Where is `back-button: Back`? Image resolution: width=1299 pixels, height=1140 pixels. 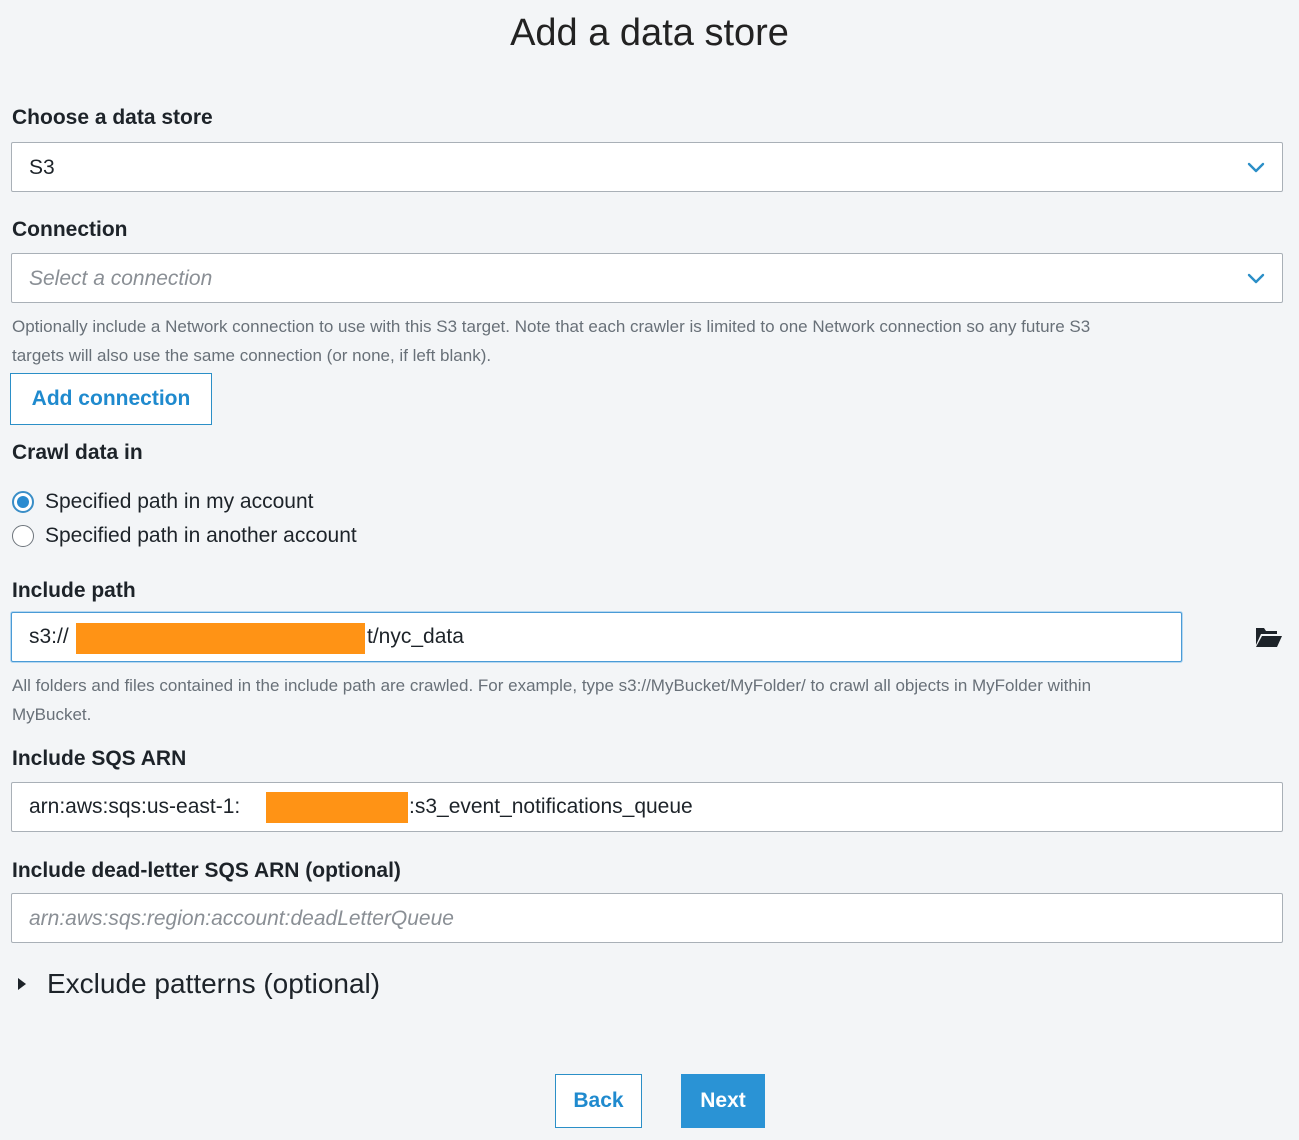 back-button: Back is located at coordinates (598, 1101).